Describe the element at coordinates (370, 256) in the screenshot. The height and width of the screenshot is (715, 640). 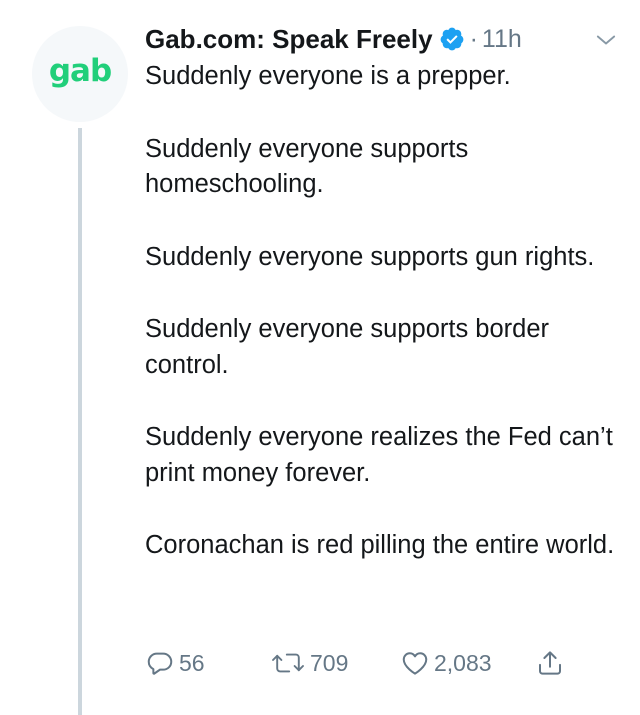
I see `tweet-paragraph: Suddenly everyone supports gun rights.` at that location.